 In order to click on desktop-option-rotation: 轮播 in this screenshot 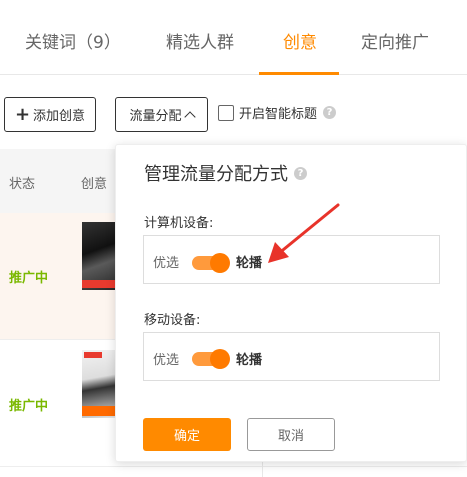, I will do `click(249, 261)`.